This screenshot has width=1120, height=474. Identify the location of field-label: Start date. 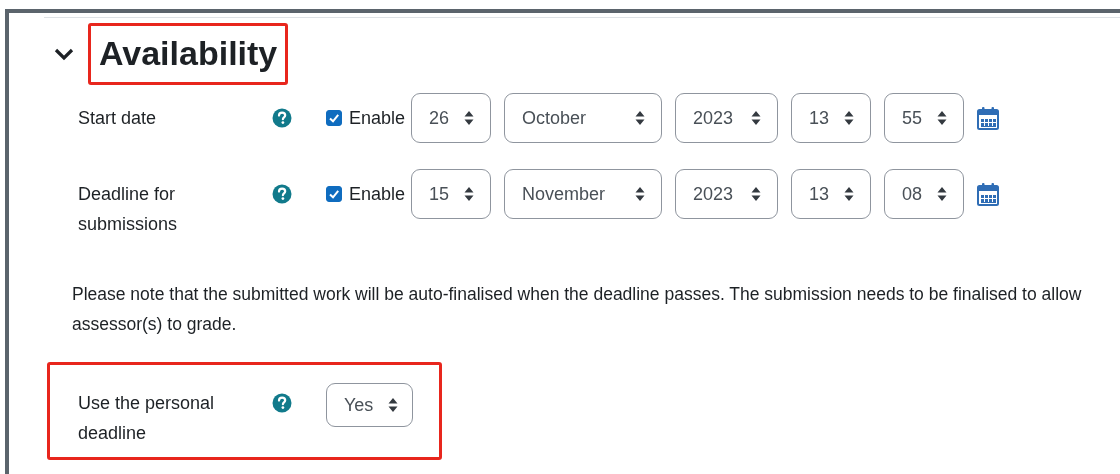
(118, 118).